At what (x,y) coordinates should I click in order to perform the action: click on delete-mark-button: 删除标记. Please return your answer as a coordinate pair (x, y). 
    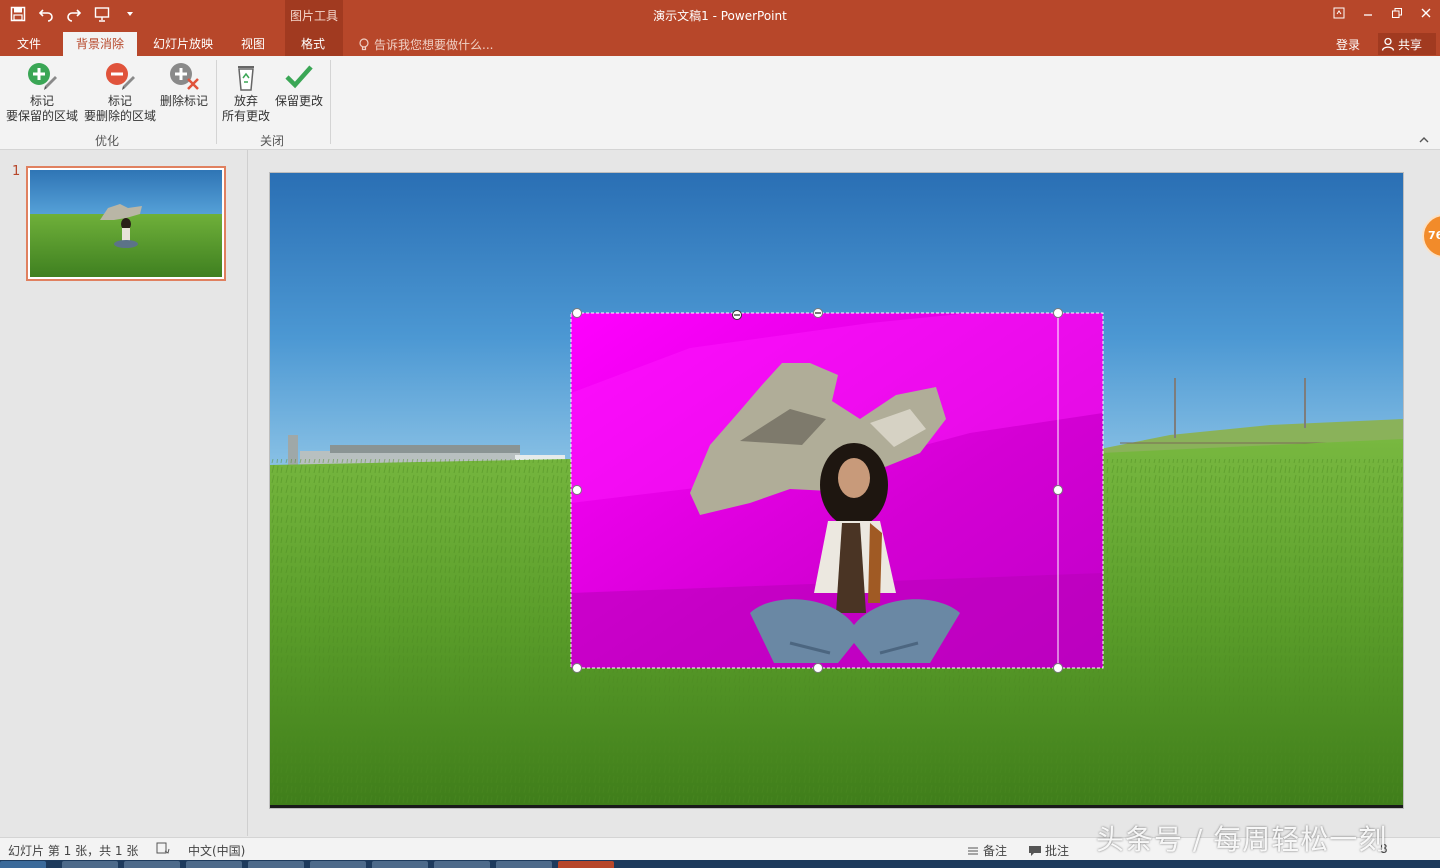
    Looking at the image, I should click on (184, 84).